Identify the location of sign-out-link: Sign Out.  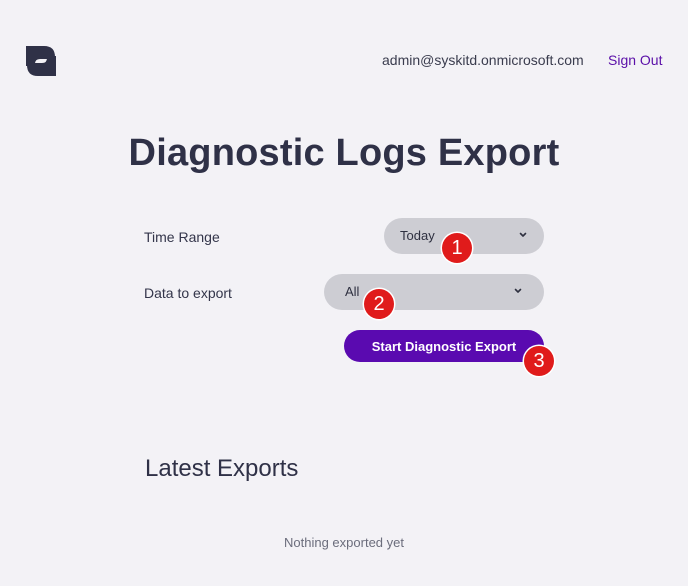
(635, 60).